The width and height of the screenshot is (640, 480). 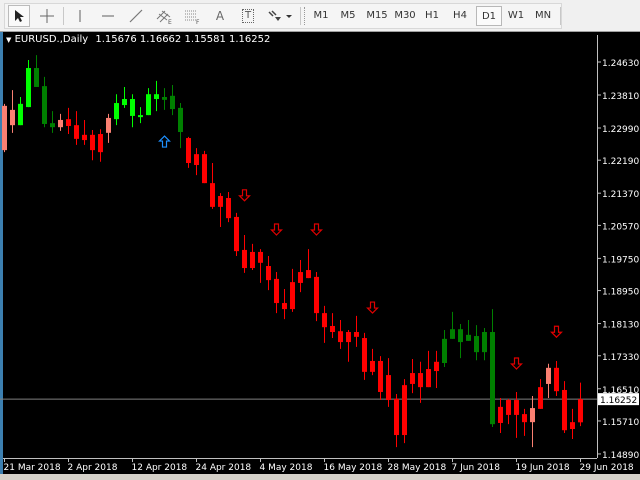 What do you see at coordinates (607, 468) in the screenshot?
I see `time-tick-label: 29 Jun 2018` at bounding box center [607, 468].